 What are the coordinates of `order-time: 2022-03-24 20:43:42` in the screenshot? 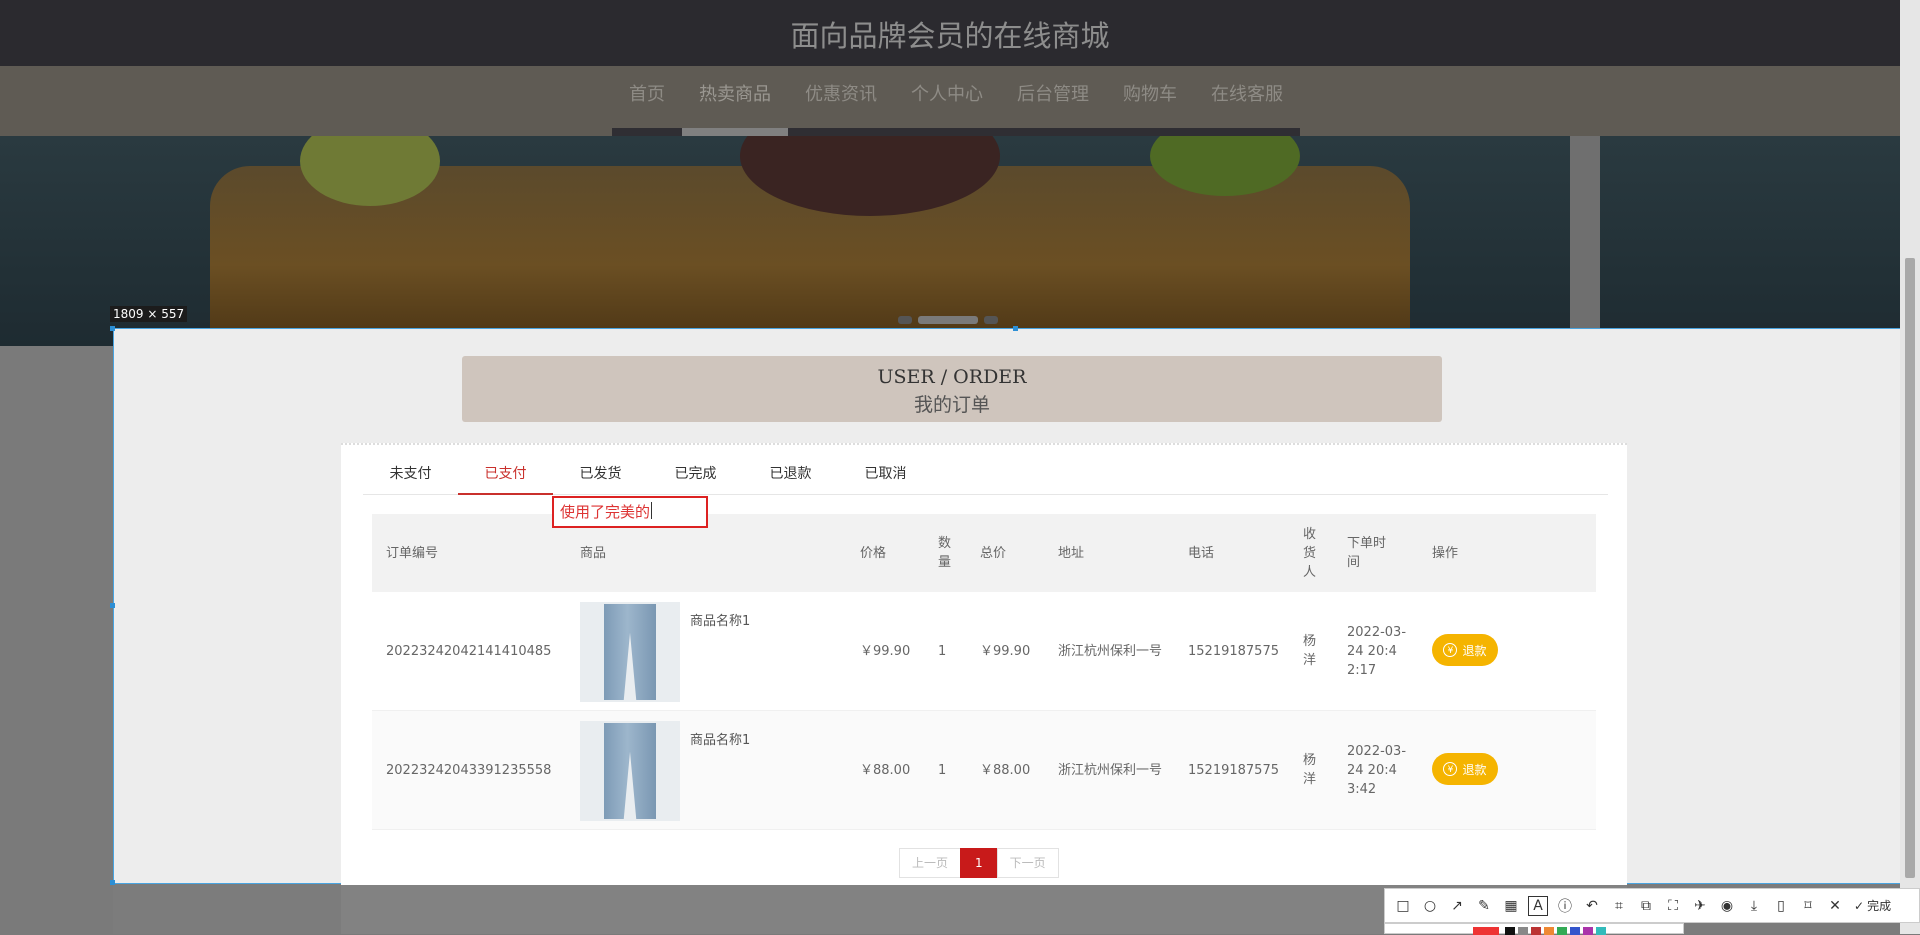 It's located at (1377, 770).